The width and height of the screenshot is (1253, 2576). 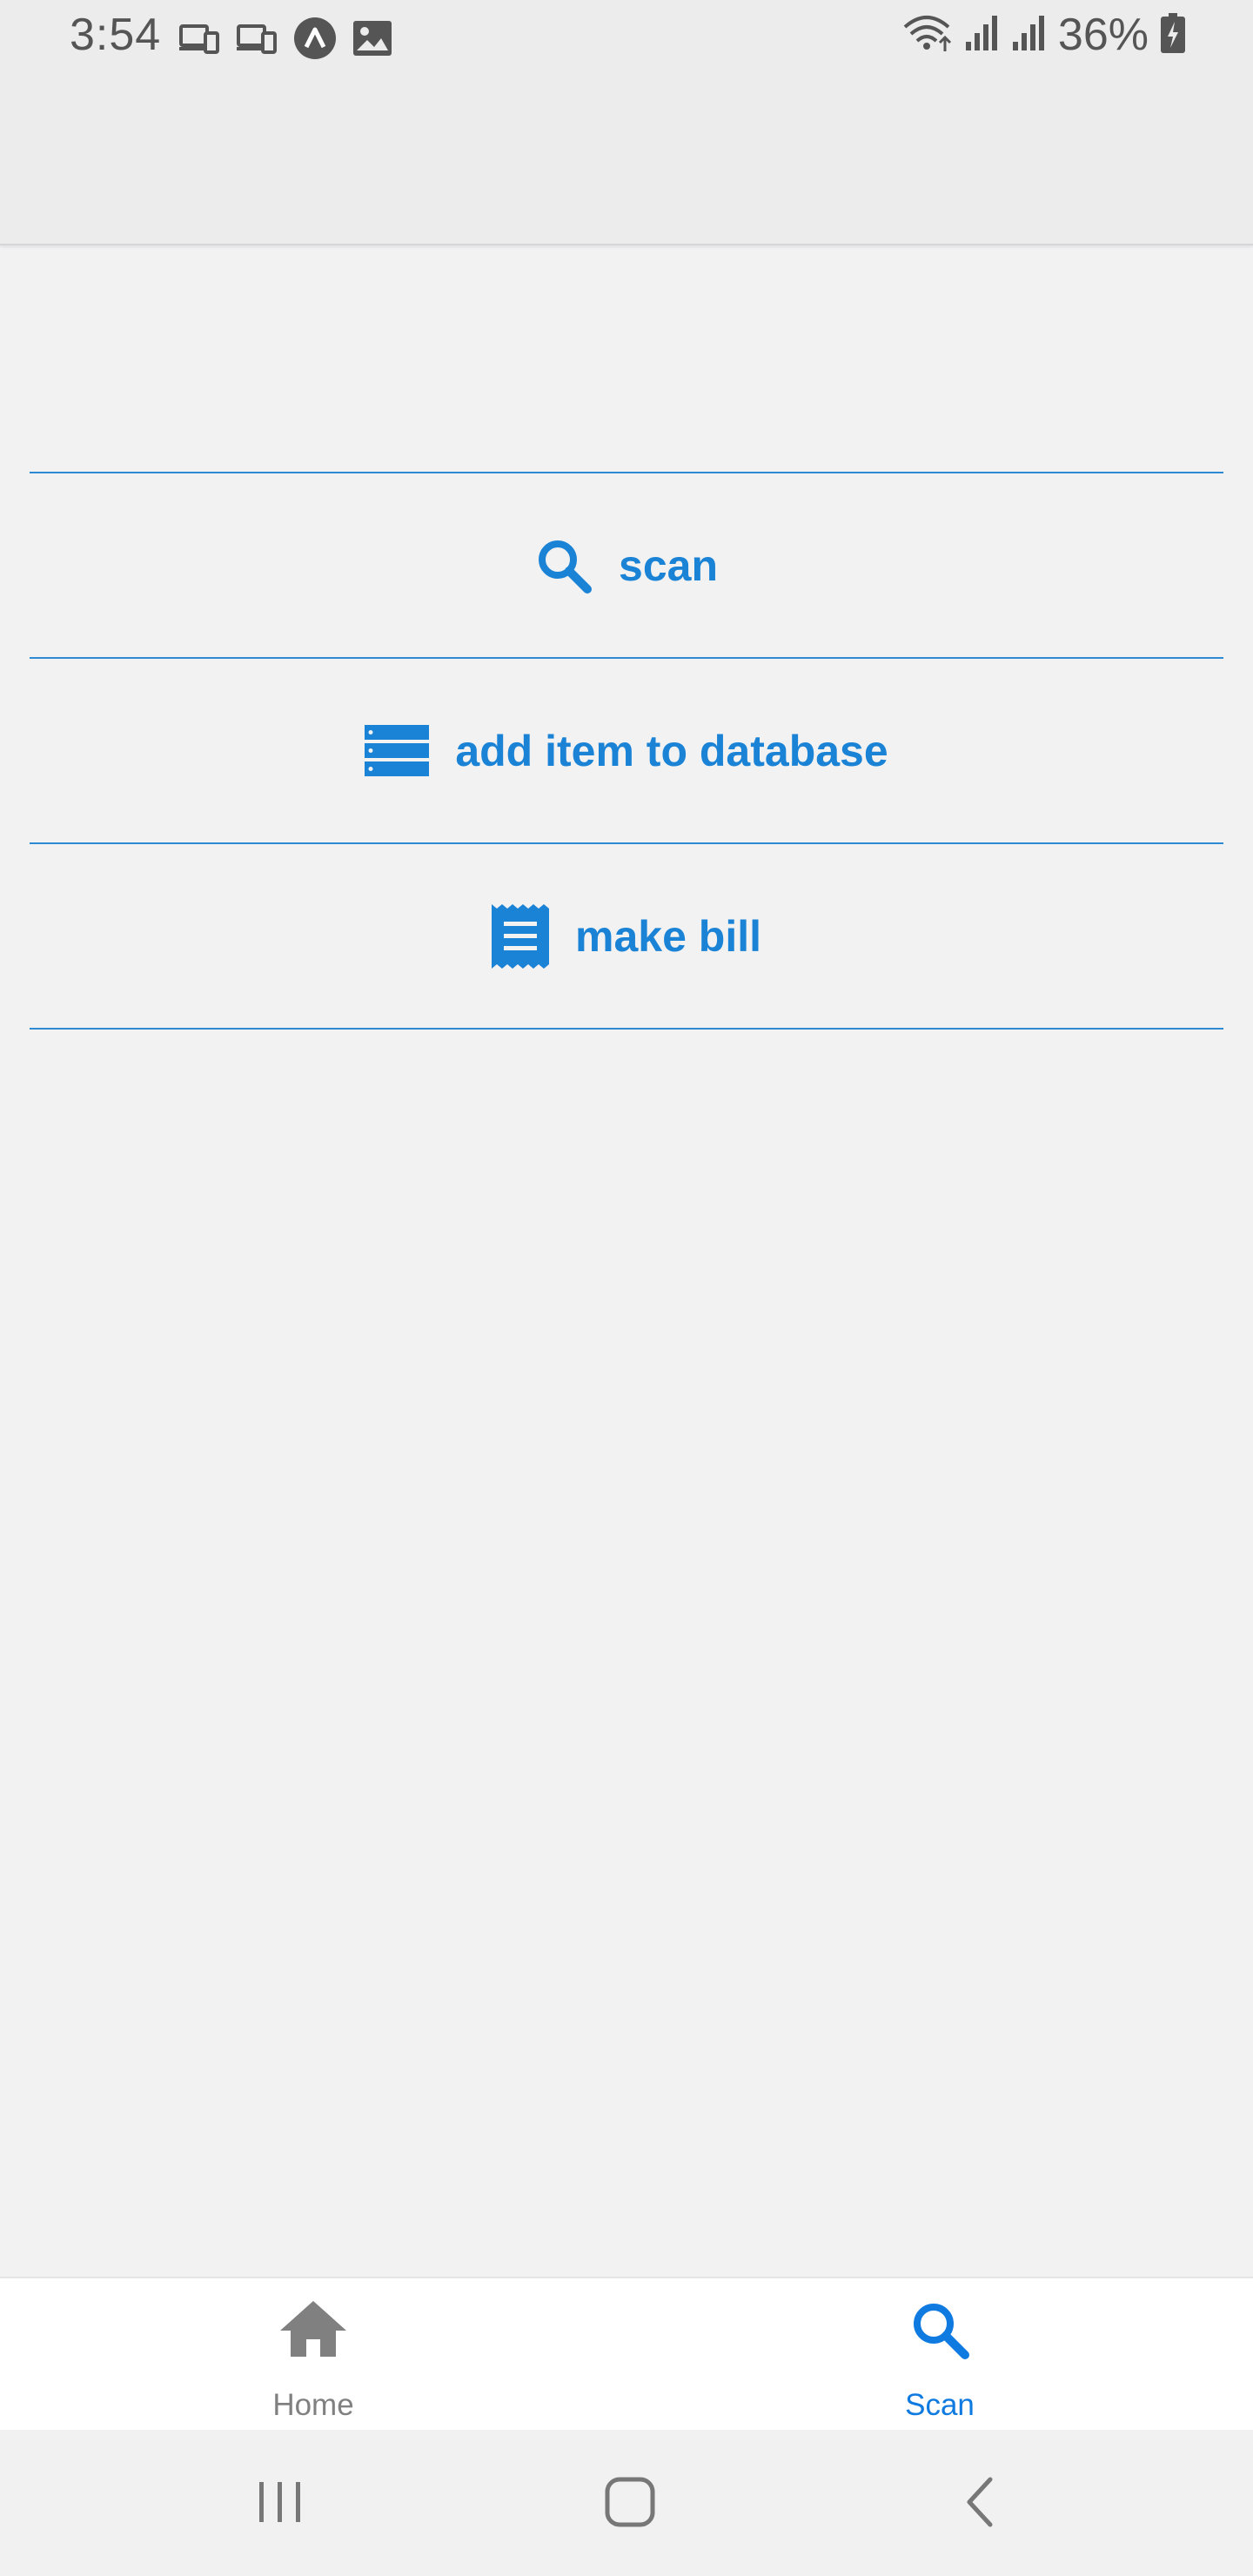 I want to click on system-home-button, so click(x=630, y=2504).